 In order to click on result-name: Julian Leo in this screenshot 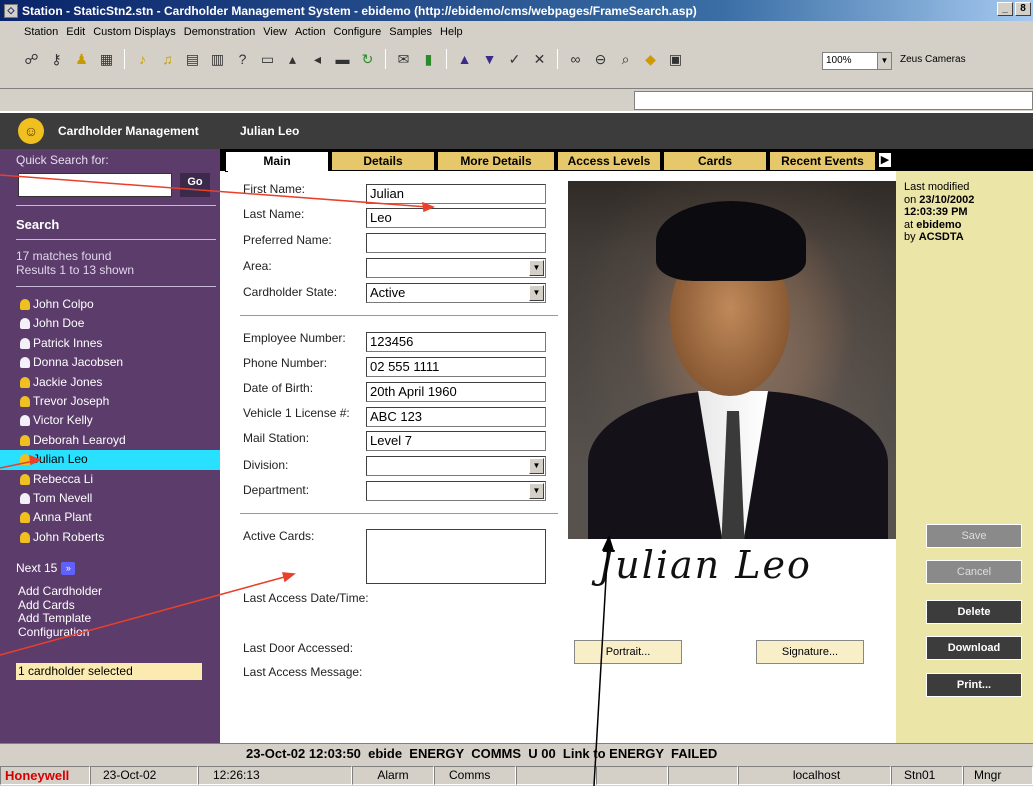, I will do `click(60, 459)`.